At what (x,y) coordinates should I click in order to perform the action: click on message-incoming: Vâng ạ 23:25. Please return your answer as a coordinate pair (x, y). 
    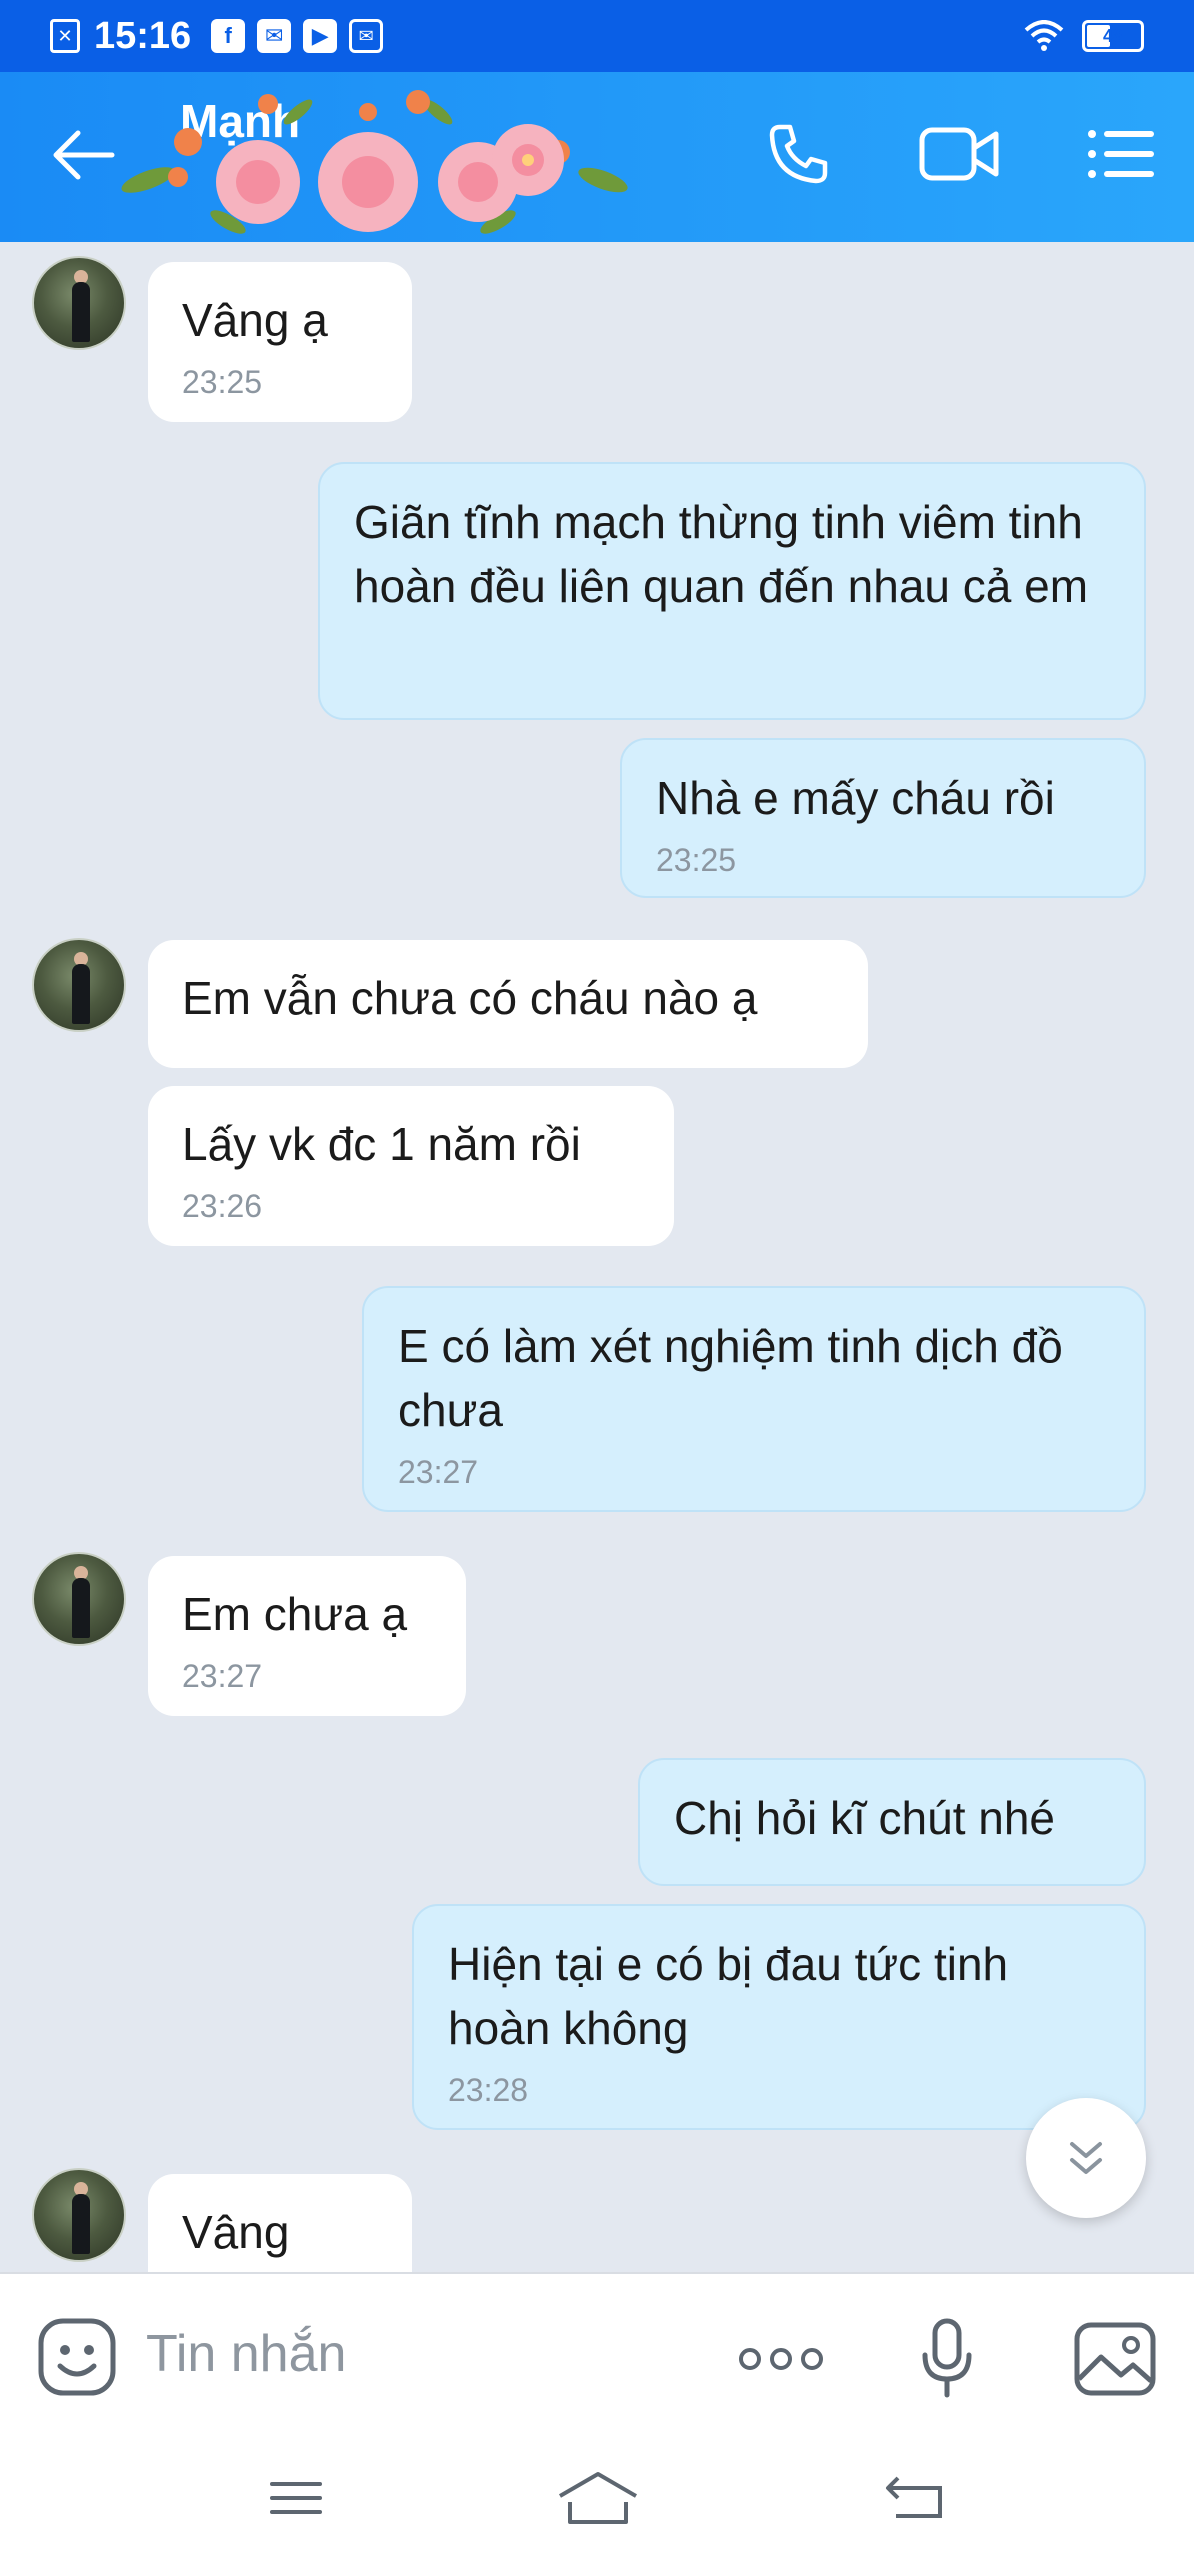
    Looking at the image, I should click on (280, 342).